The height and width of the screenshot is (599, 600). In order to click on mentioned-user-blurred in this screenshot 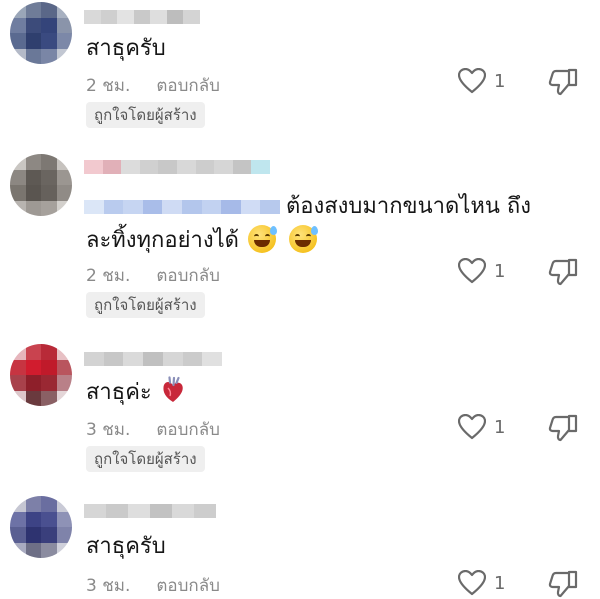, I will do `click(182, 207)`.